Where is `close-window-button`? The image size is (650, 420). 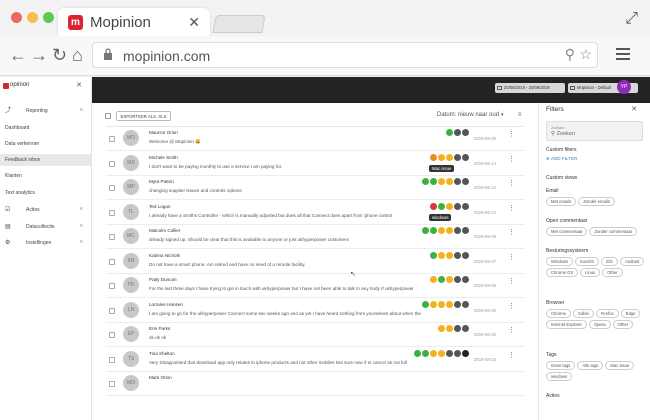 close-window-button is located at coordinates (16, 17).